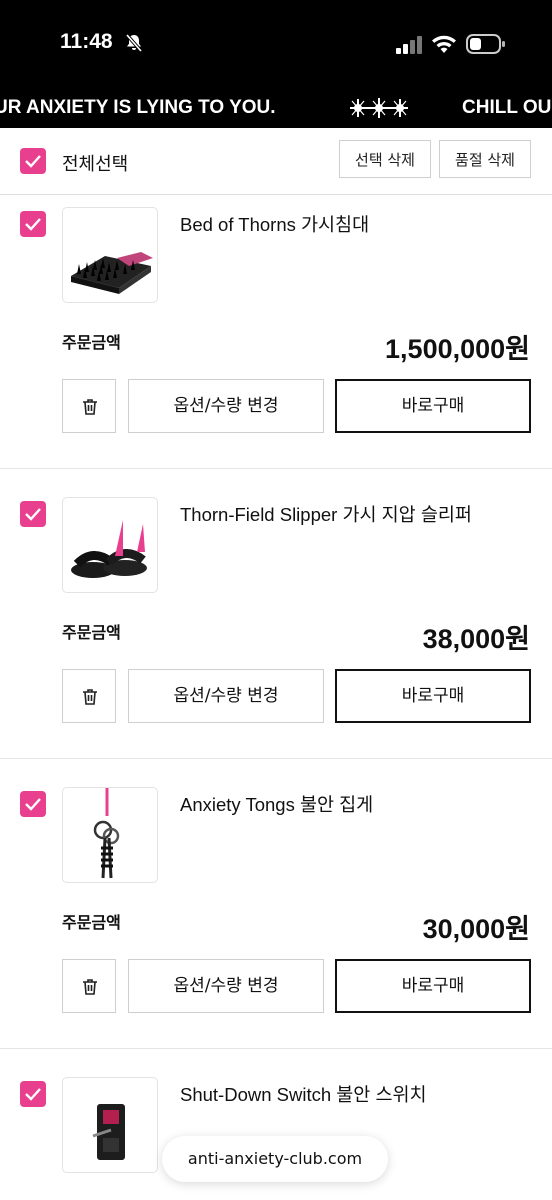  I want to click on address-bar: anti-anxiety-club.com, so click(275, 1159).